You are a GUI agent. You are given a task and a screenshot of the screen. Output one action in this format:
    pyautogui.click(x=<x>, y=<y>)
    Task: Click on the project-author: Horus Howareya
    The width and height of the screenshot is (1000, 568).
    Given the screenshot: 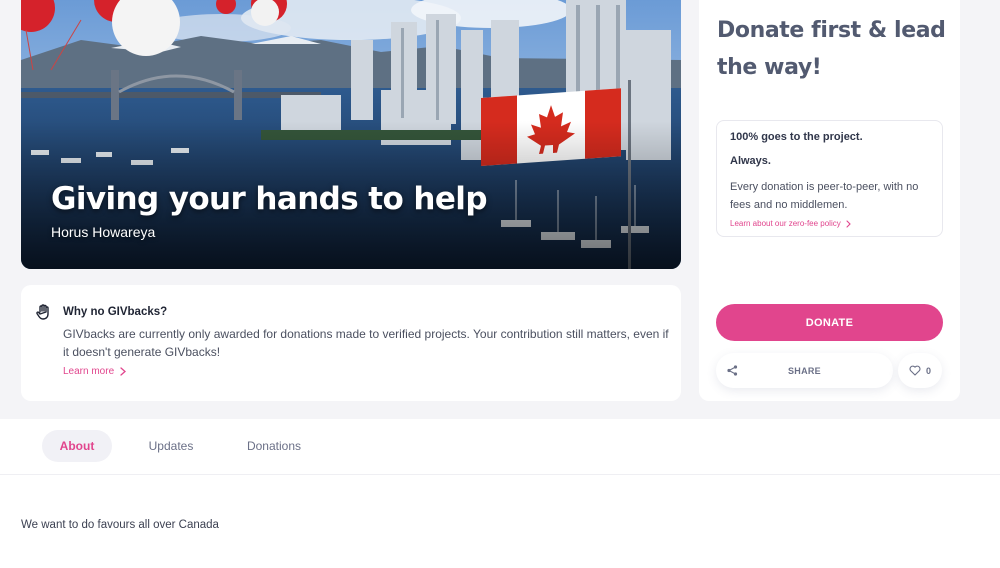 What is the action you would take?
    pyautogui.click(x=103, y=232)
    